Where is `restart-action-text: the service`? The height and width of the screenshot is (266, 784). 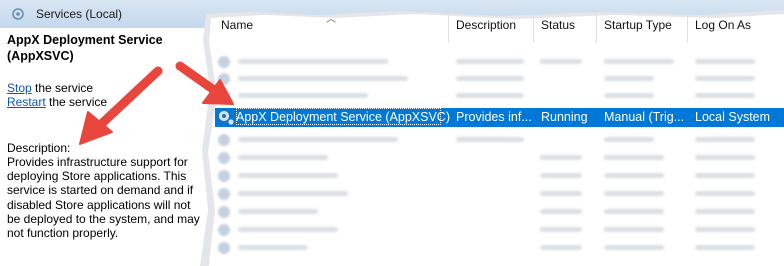 restart-action-text: the service is located at coordinates (76, 102).